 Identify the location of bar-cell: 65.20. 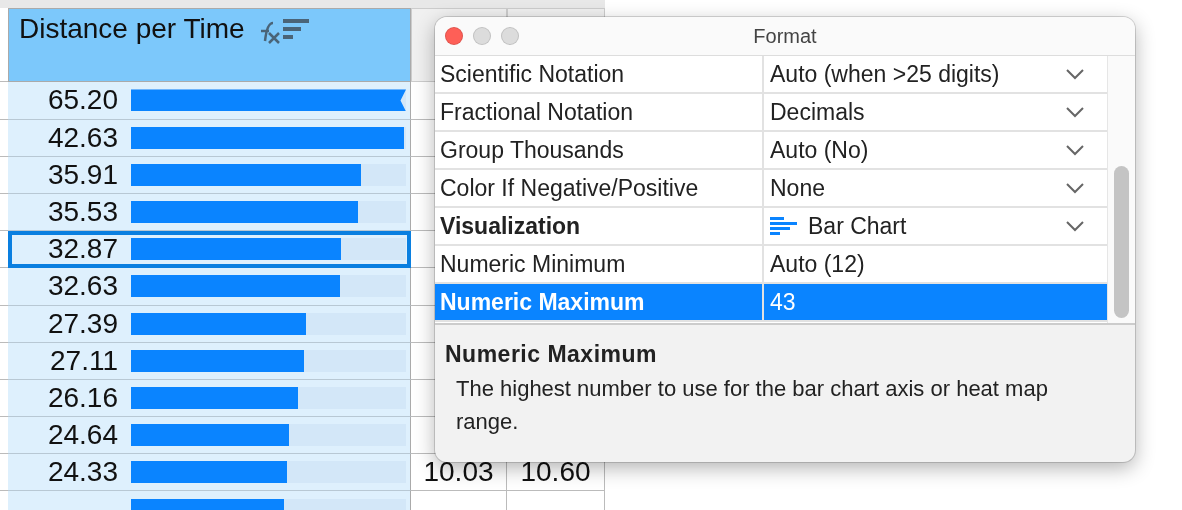
(209, 101).